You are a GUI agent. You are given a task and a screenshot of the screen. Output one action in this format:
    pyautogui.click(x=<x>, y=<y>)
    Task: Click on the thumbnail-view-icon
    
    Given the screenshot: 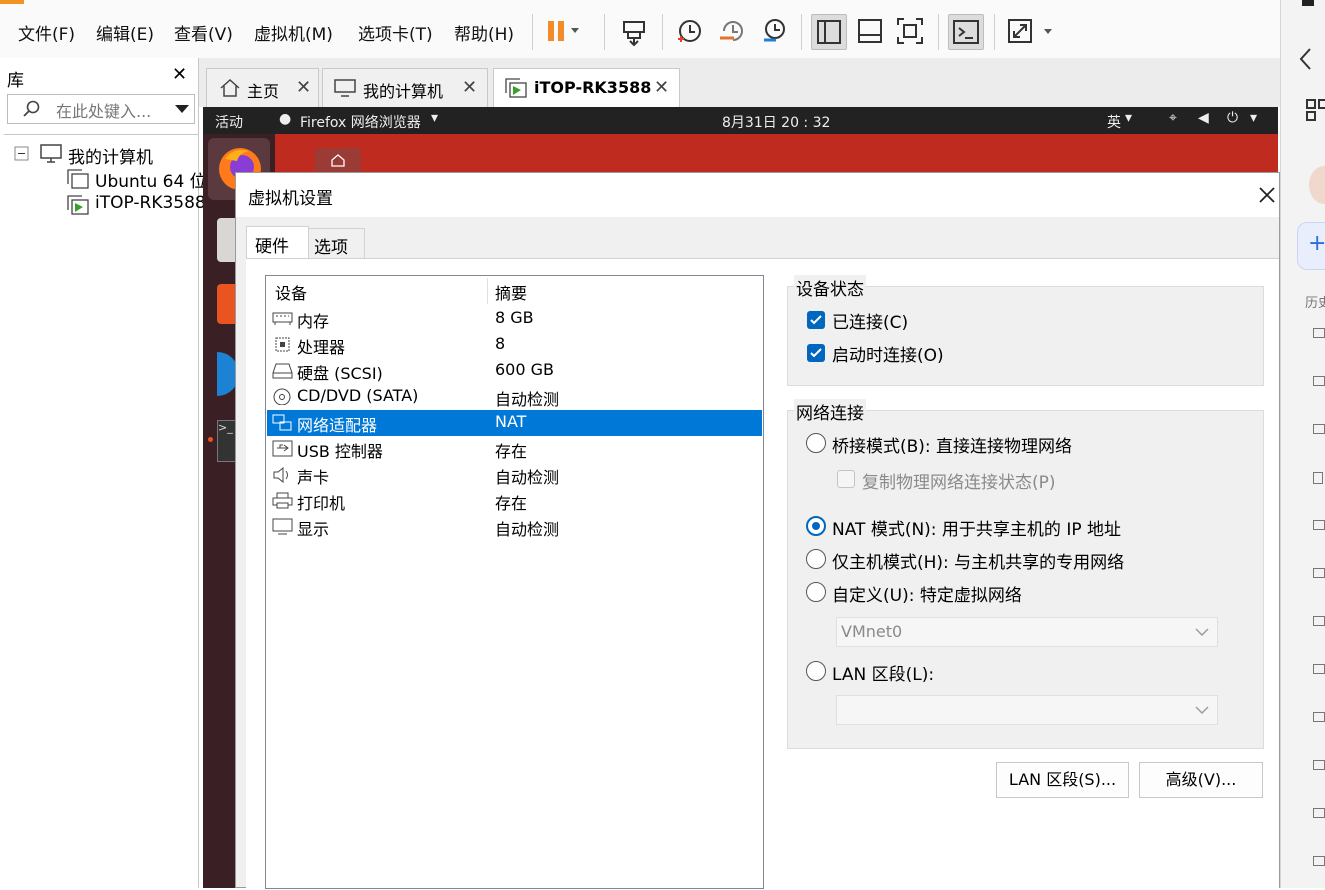 What is the action you would take?
    pyautogui.click(x=870, y=31)
    